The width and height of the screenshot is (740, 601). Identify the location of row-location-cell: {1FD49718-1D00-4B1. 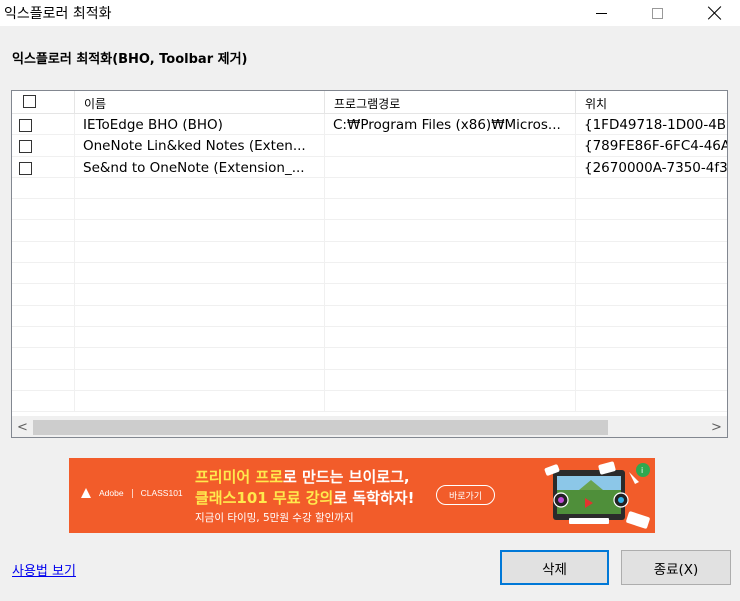
(651, 124).